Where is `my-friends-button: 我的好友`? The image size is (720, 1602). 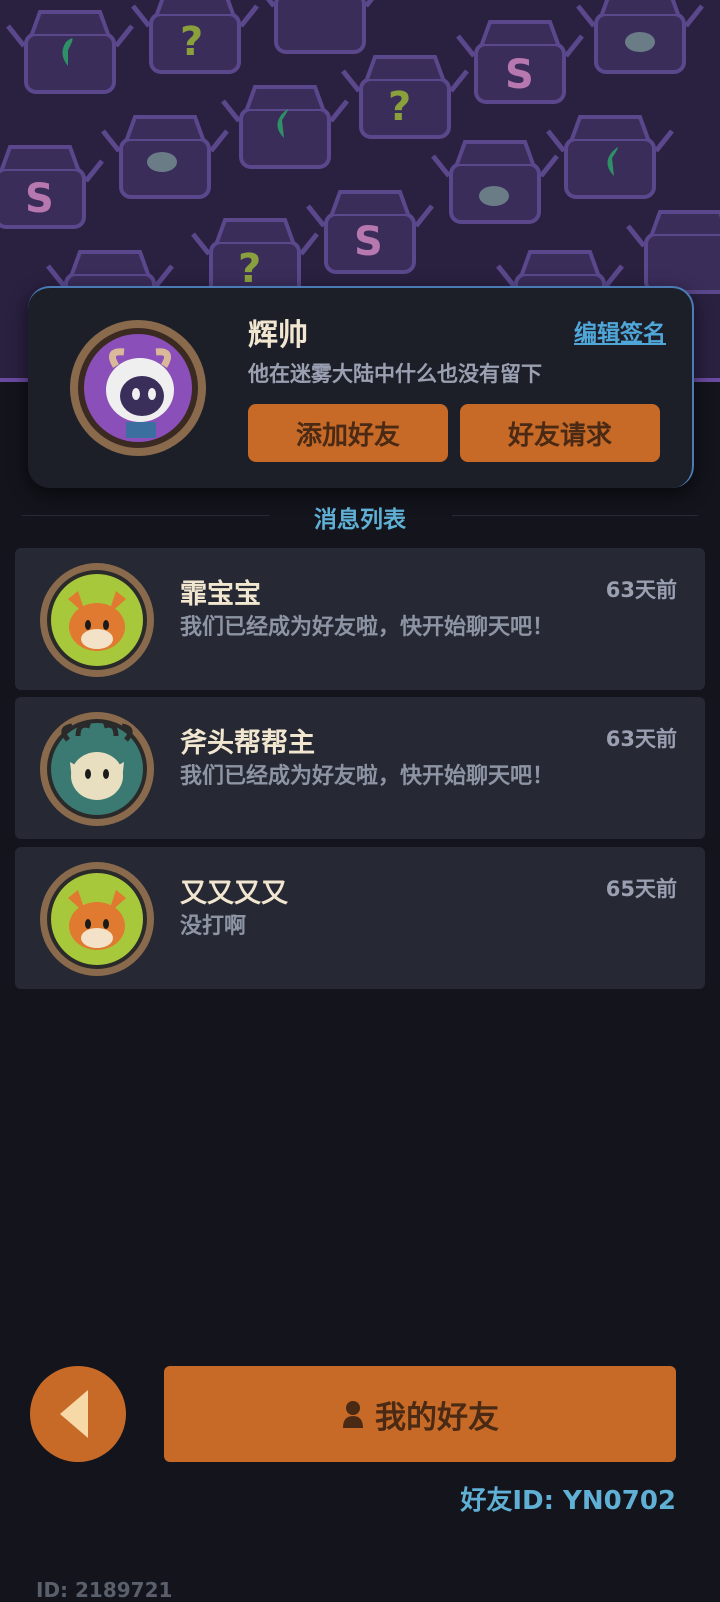
my-friends-button: 我的好友 is located at coordinates (420, 1414).